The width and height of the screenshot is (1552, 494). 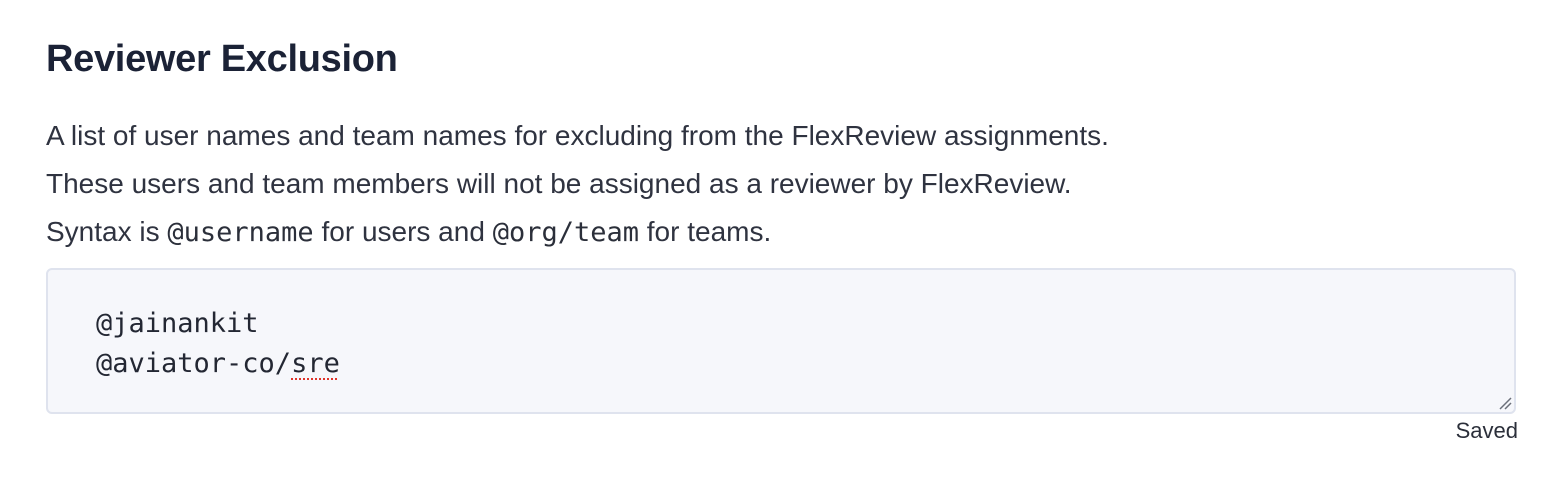 I want to click on syntax-suffix: for teams., so click(x=705, y=231).